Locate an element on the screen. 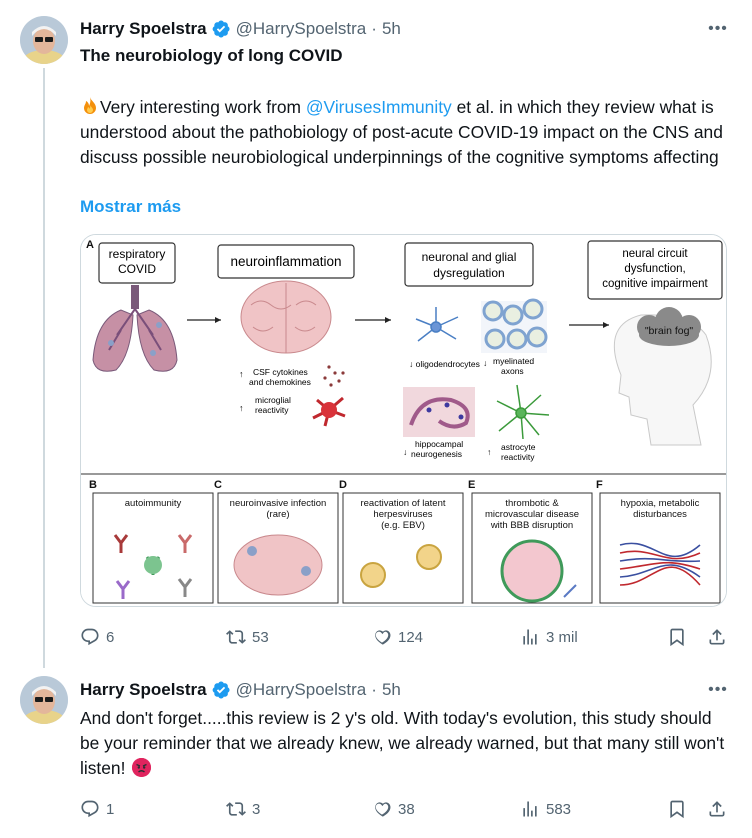 The image size is (752, 838). myelinated-label-1: myelinated is located at coordinates (513, 361).